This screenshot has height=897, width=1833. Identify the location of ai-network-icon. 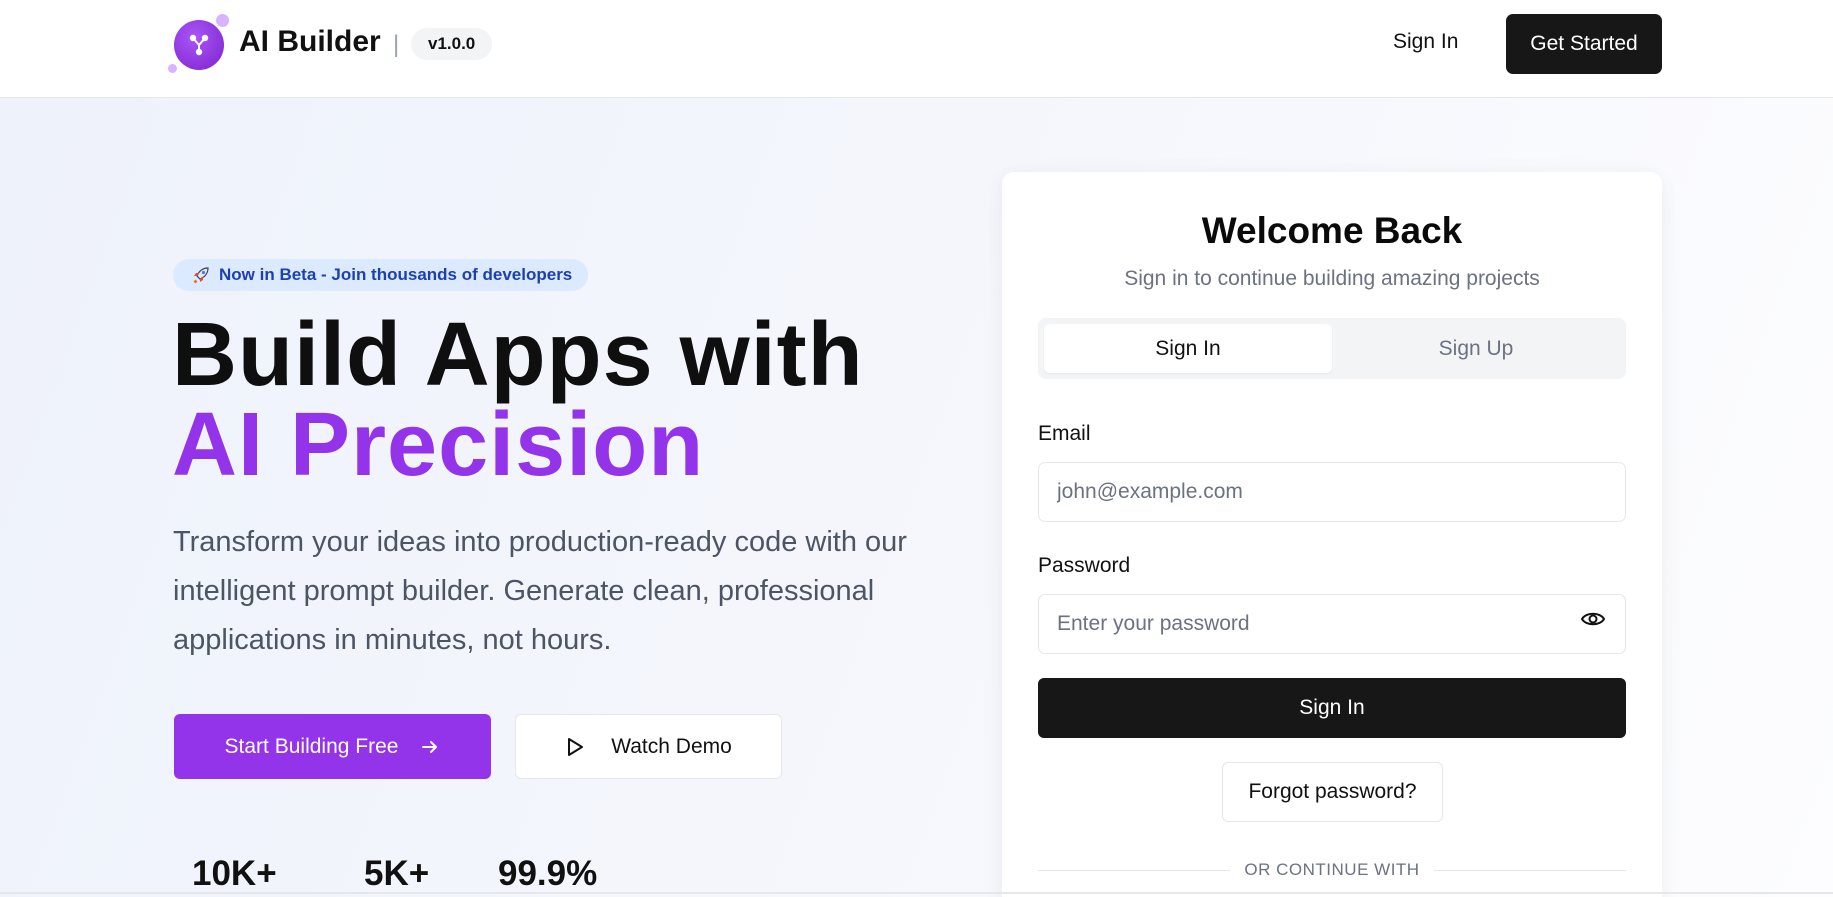
(199, 45).